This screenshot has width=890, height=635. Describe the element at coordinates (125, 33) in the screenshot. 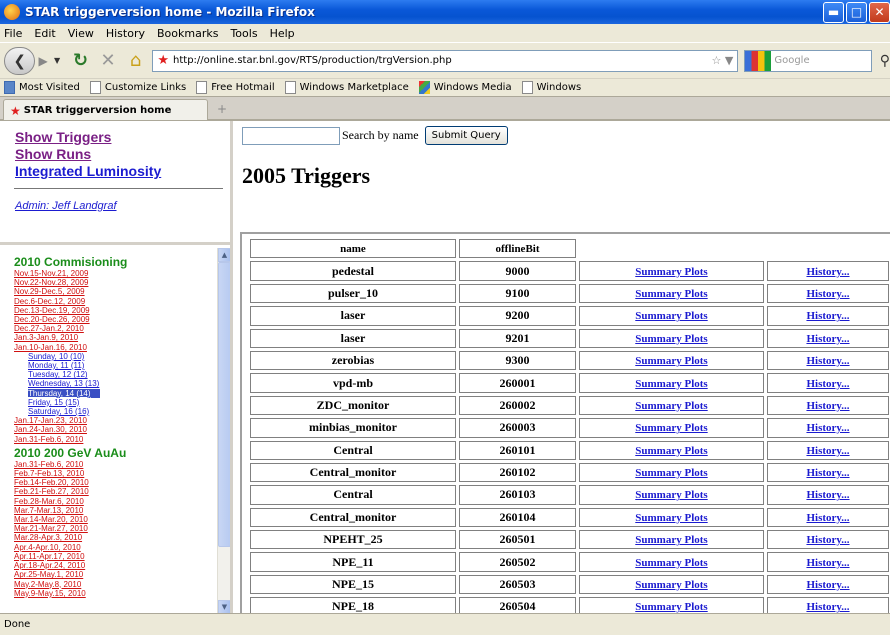

I see `menu-history: History` at that location.